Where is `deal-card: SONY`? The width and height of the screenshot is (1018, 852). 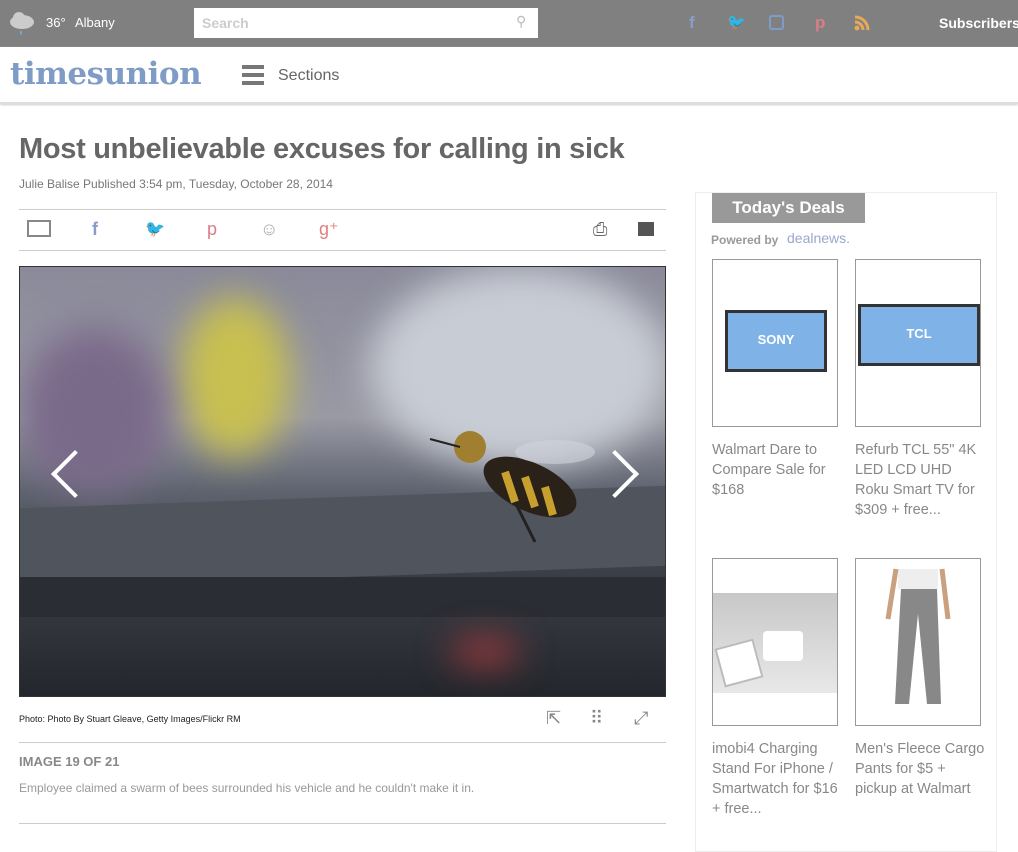 deal-card: SONY is located at coordinates (775, 343).